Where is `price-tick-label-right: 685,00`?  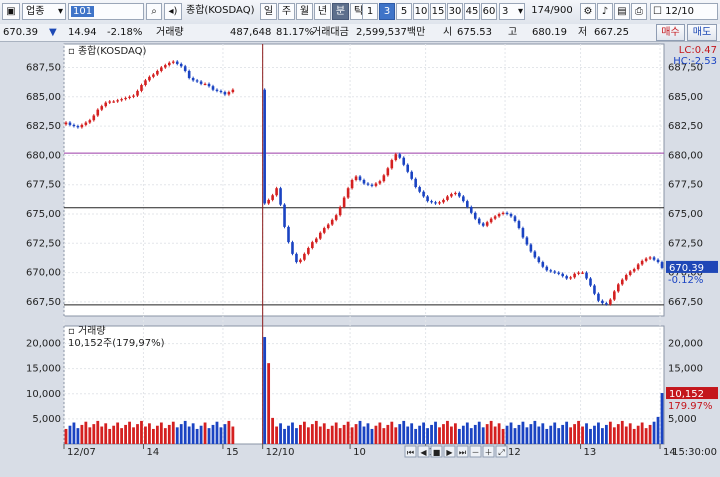
price-tick-label-right: 685,00 is located at coordinates (685, 97).